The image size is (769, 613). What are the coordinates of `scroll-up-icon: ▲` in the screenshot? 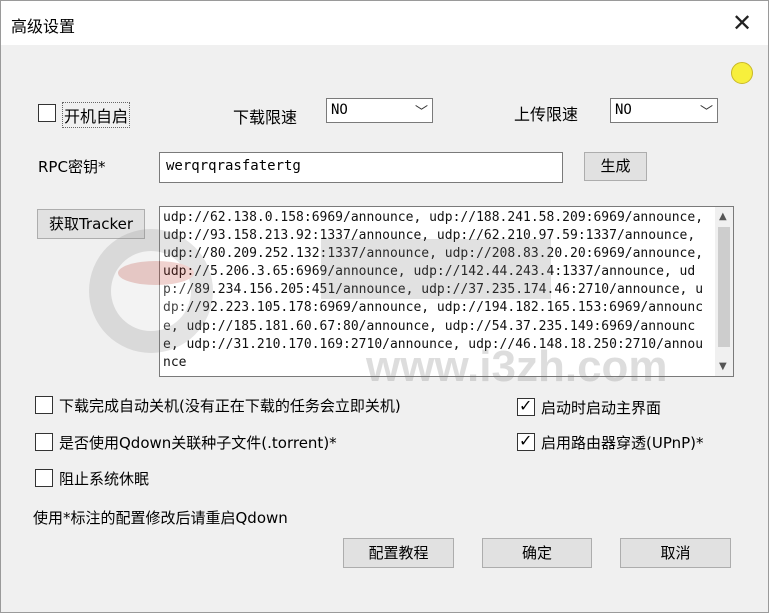 It's located at (723, 216).